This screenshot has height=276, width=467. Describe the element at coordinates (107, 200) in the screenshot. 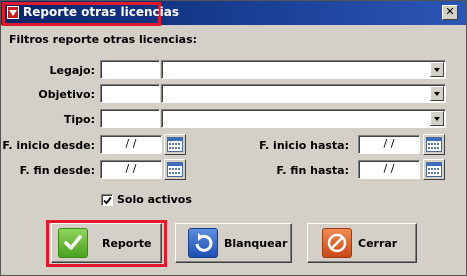

I see `solo-activos-checkbox` at that location.